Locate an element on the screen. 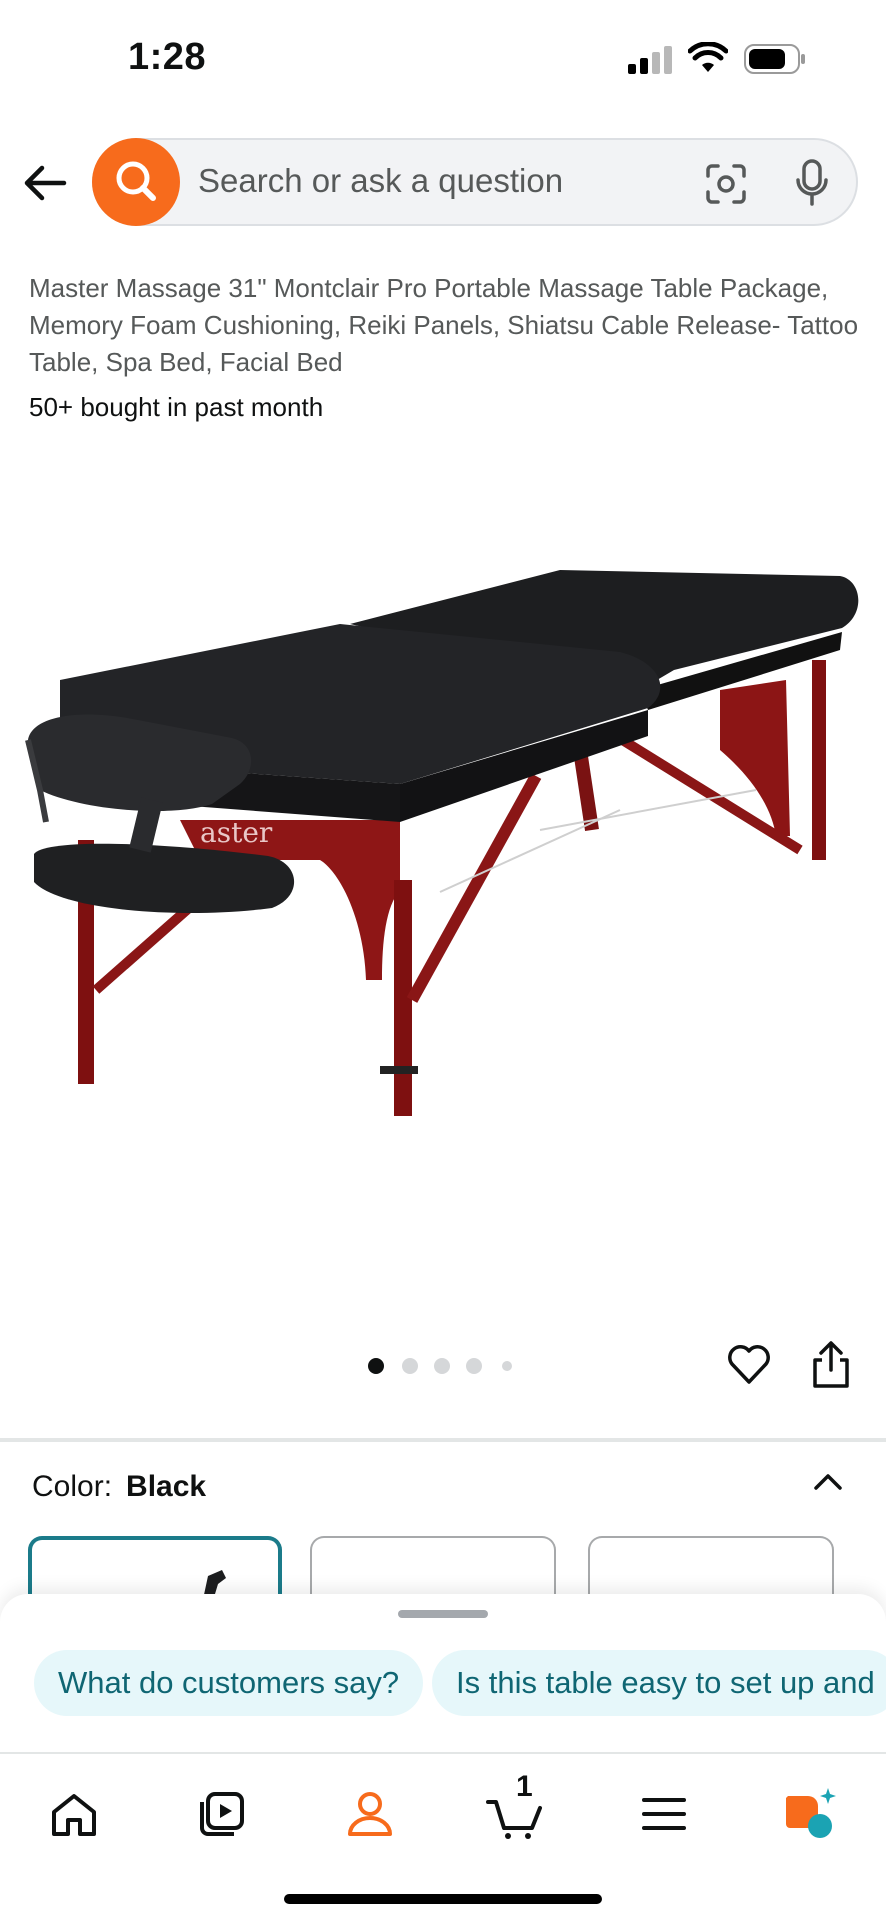 Image resolution: width=886 pixels, height=1922 pixels. status-bar: 1:28 is located at coordinates (443, 60).